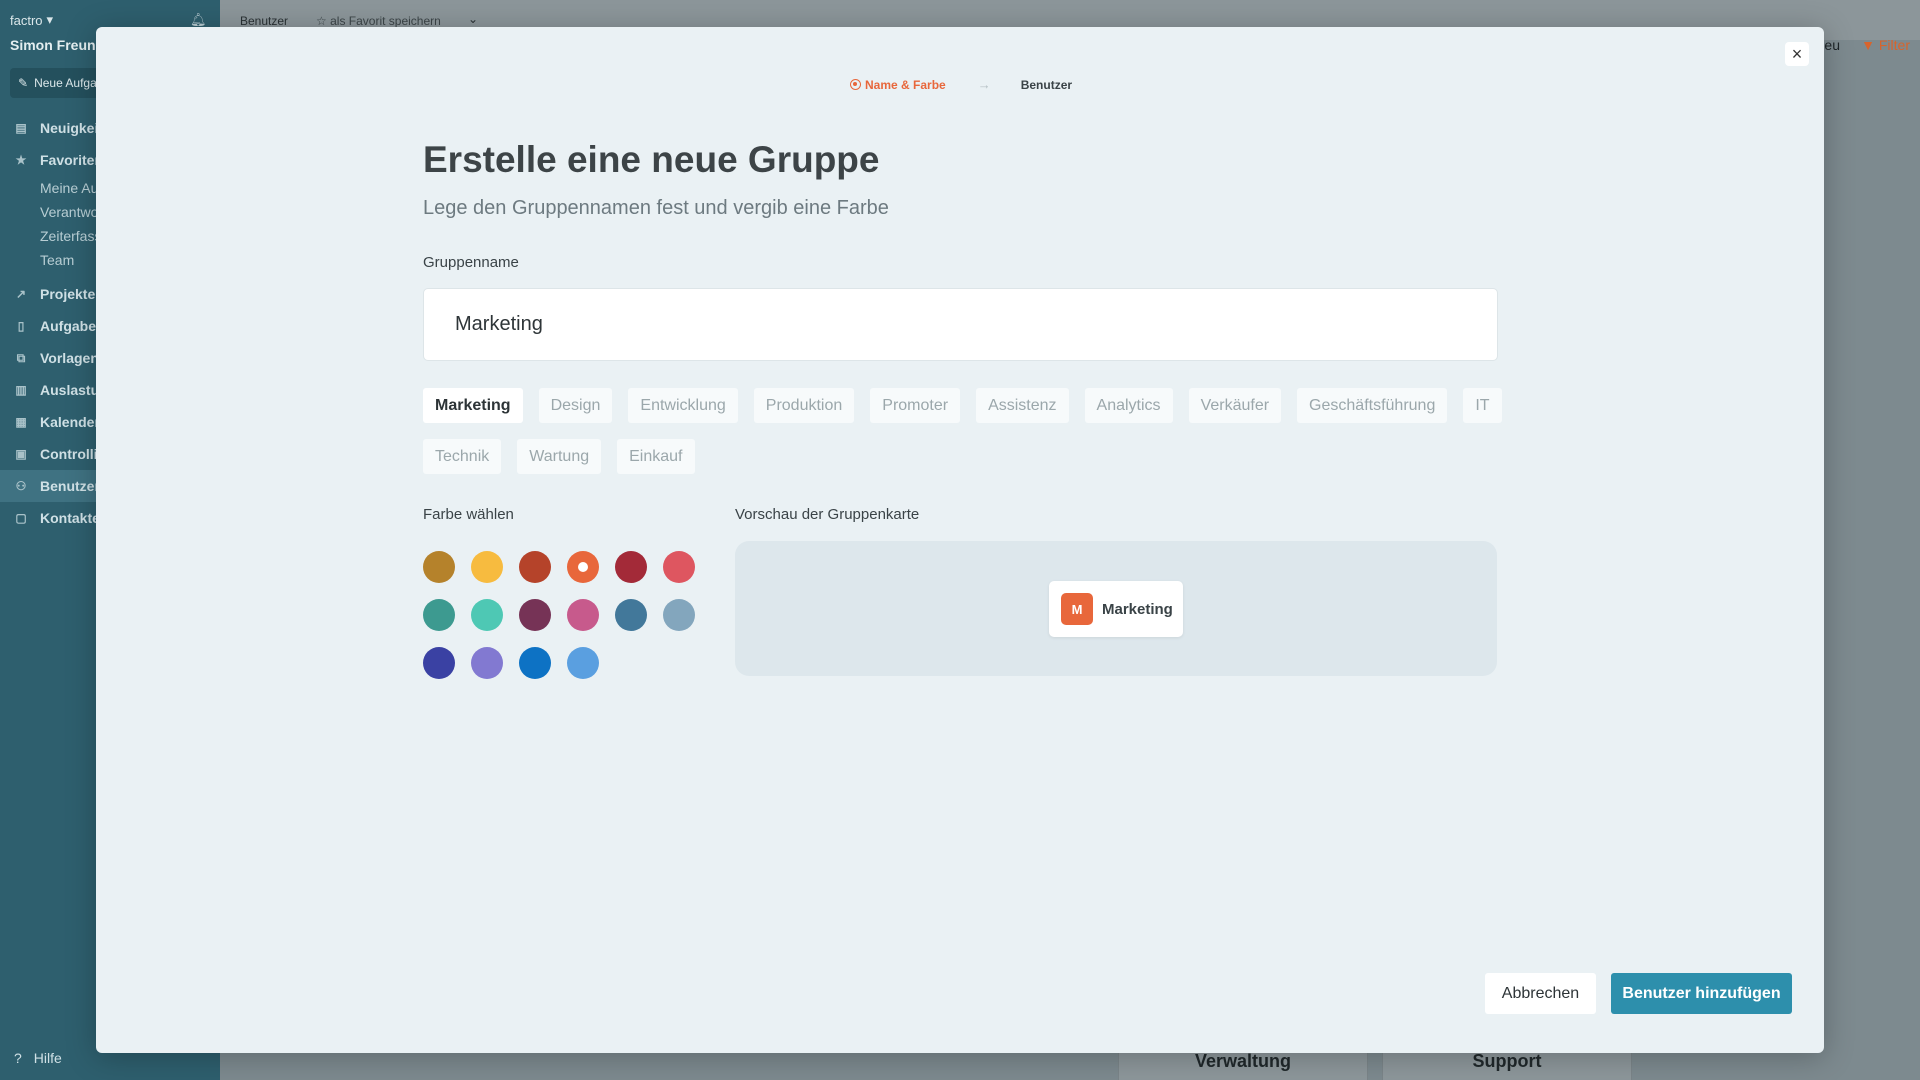 The height and width of the screenshot is (1080, 1920). Describe the element at coordinates (473, 405) in the screenshot. I see `suggestion-chip: Marketing` at that location.